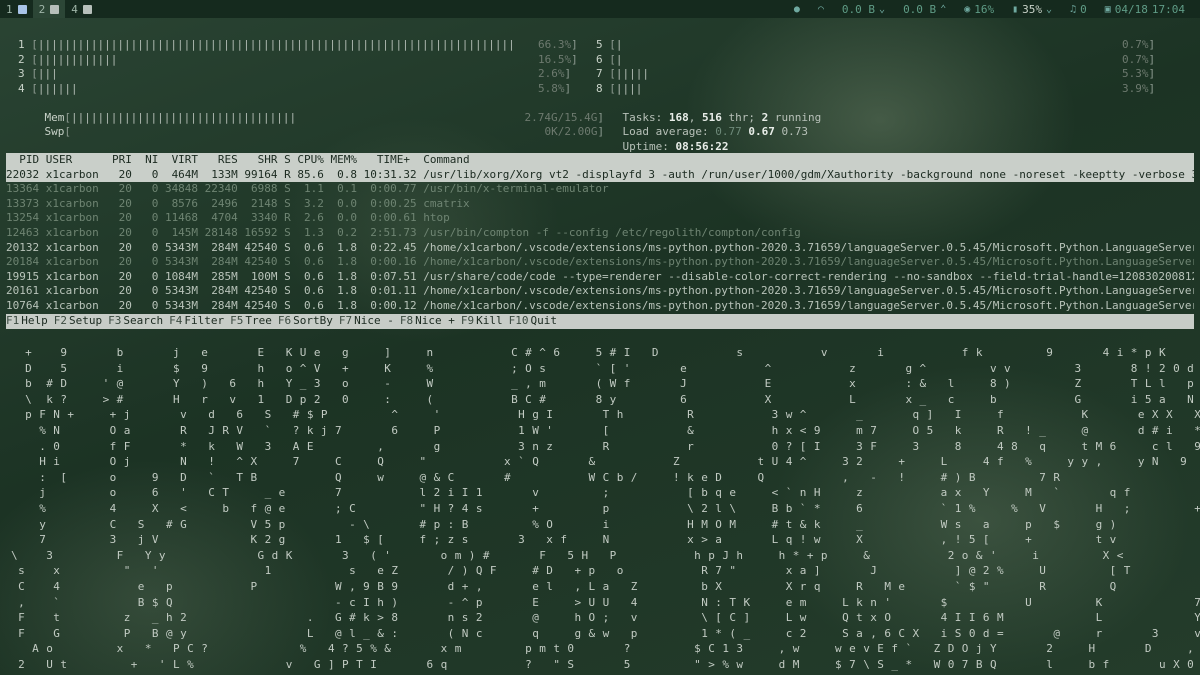 This screenshot has height=675, width=1200. What do you see at coordinates (377, 321) in the screenshot?
I see `fkey-label: Nice -` at bounding box center [377, 321].